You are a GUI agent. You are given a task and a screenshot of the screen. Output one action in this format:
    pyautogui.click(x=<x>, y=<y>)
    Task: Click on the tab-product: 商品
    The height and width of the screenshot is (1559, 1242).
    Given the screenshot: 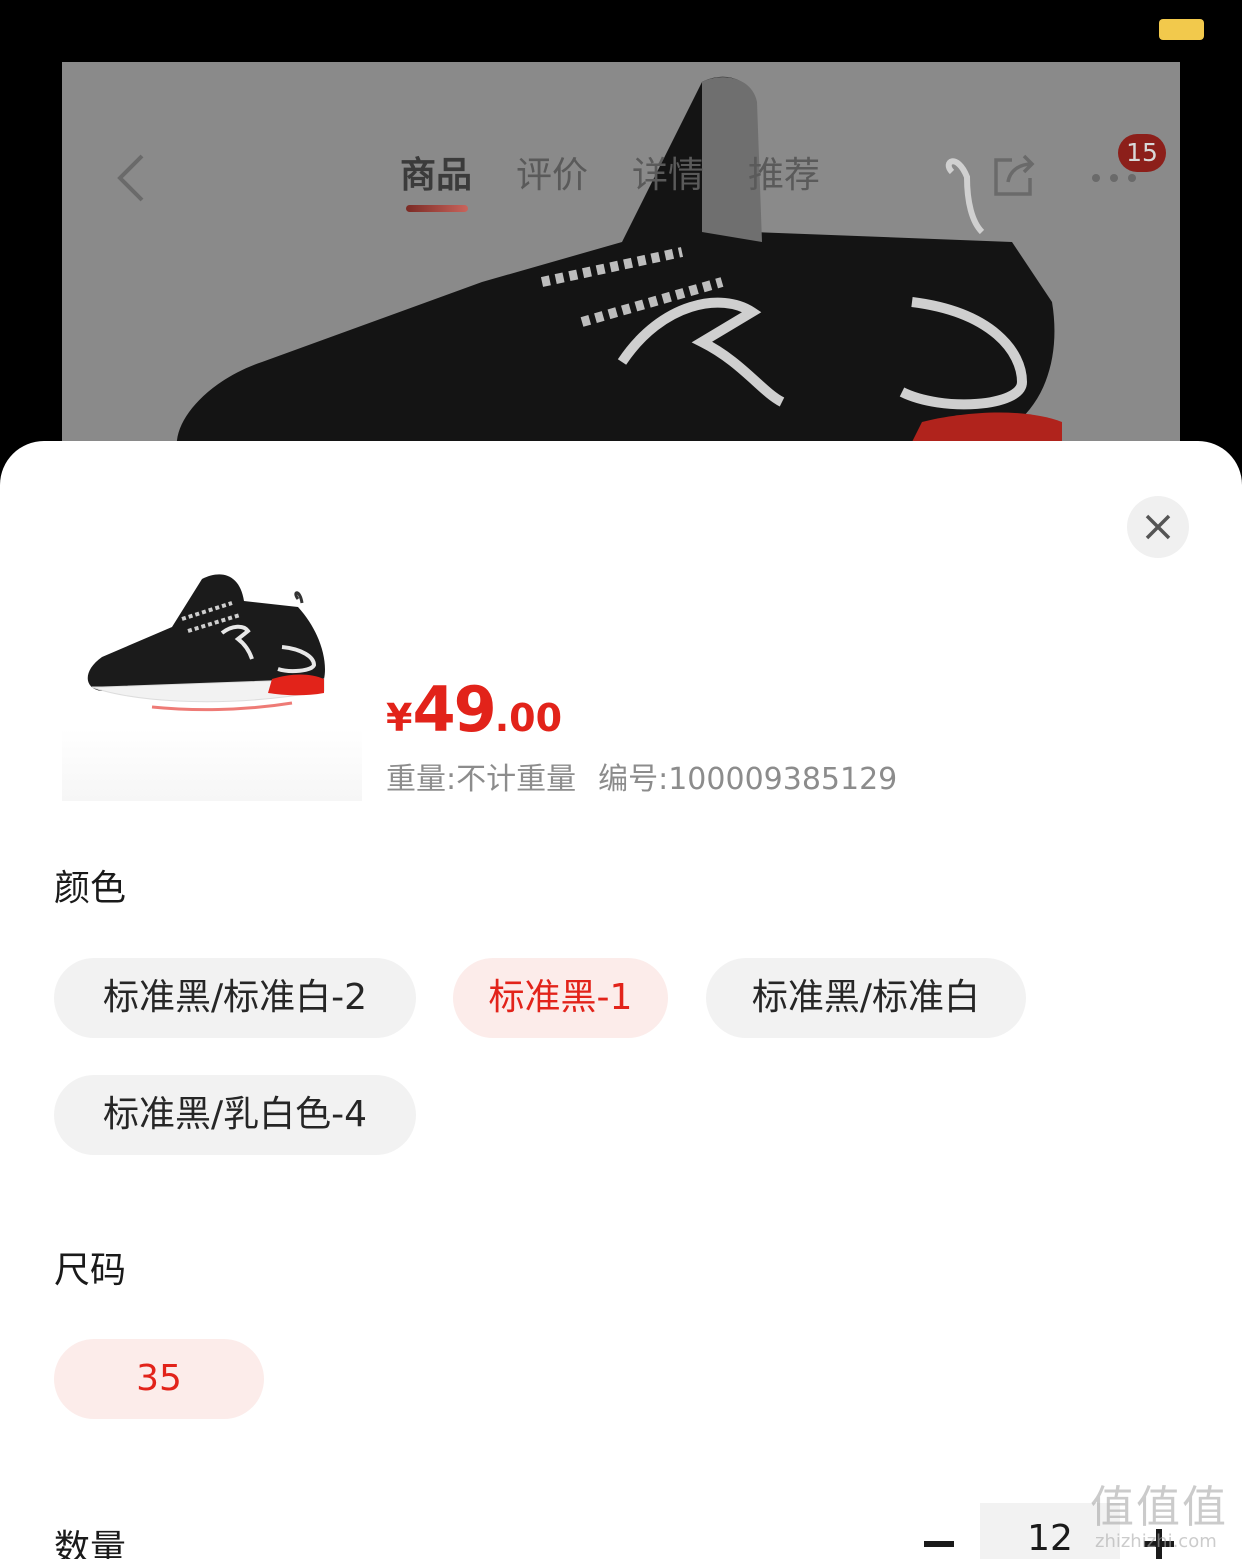 What is the action you would take?
    pyautogui.click(x=436, y=181)
    